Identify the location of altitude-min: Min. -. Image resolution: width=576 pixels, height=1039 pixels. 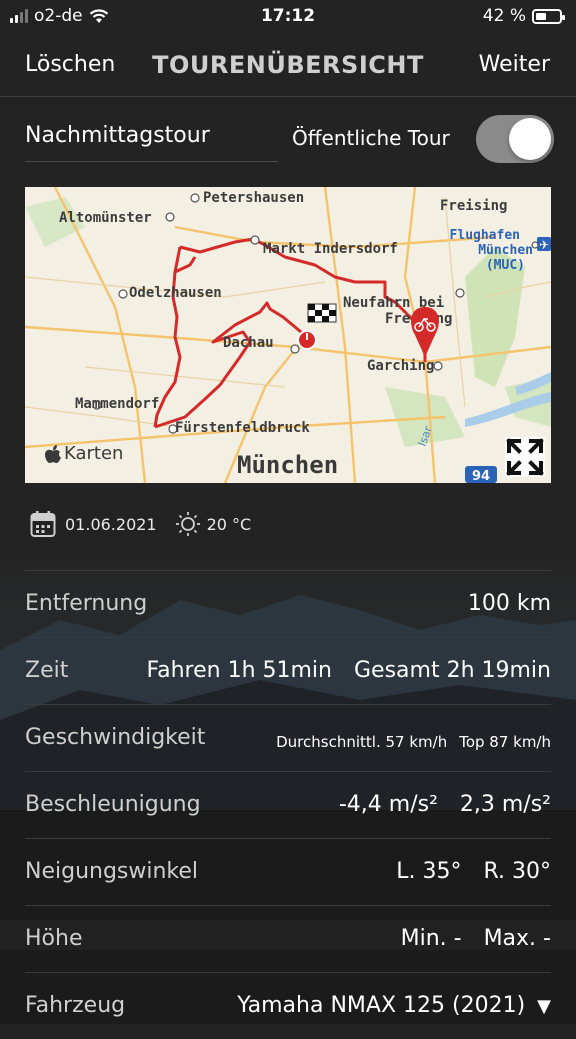
(431, 938).